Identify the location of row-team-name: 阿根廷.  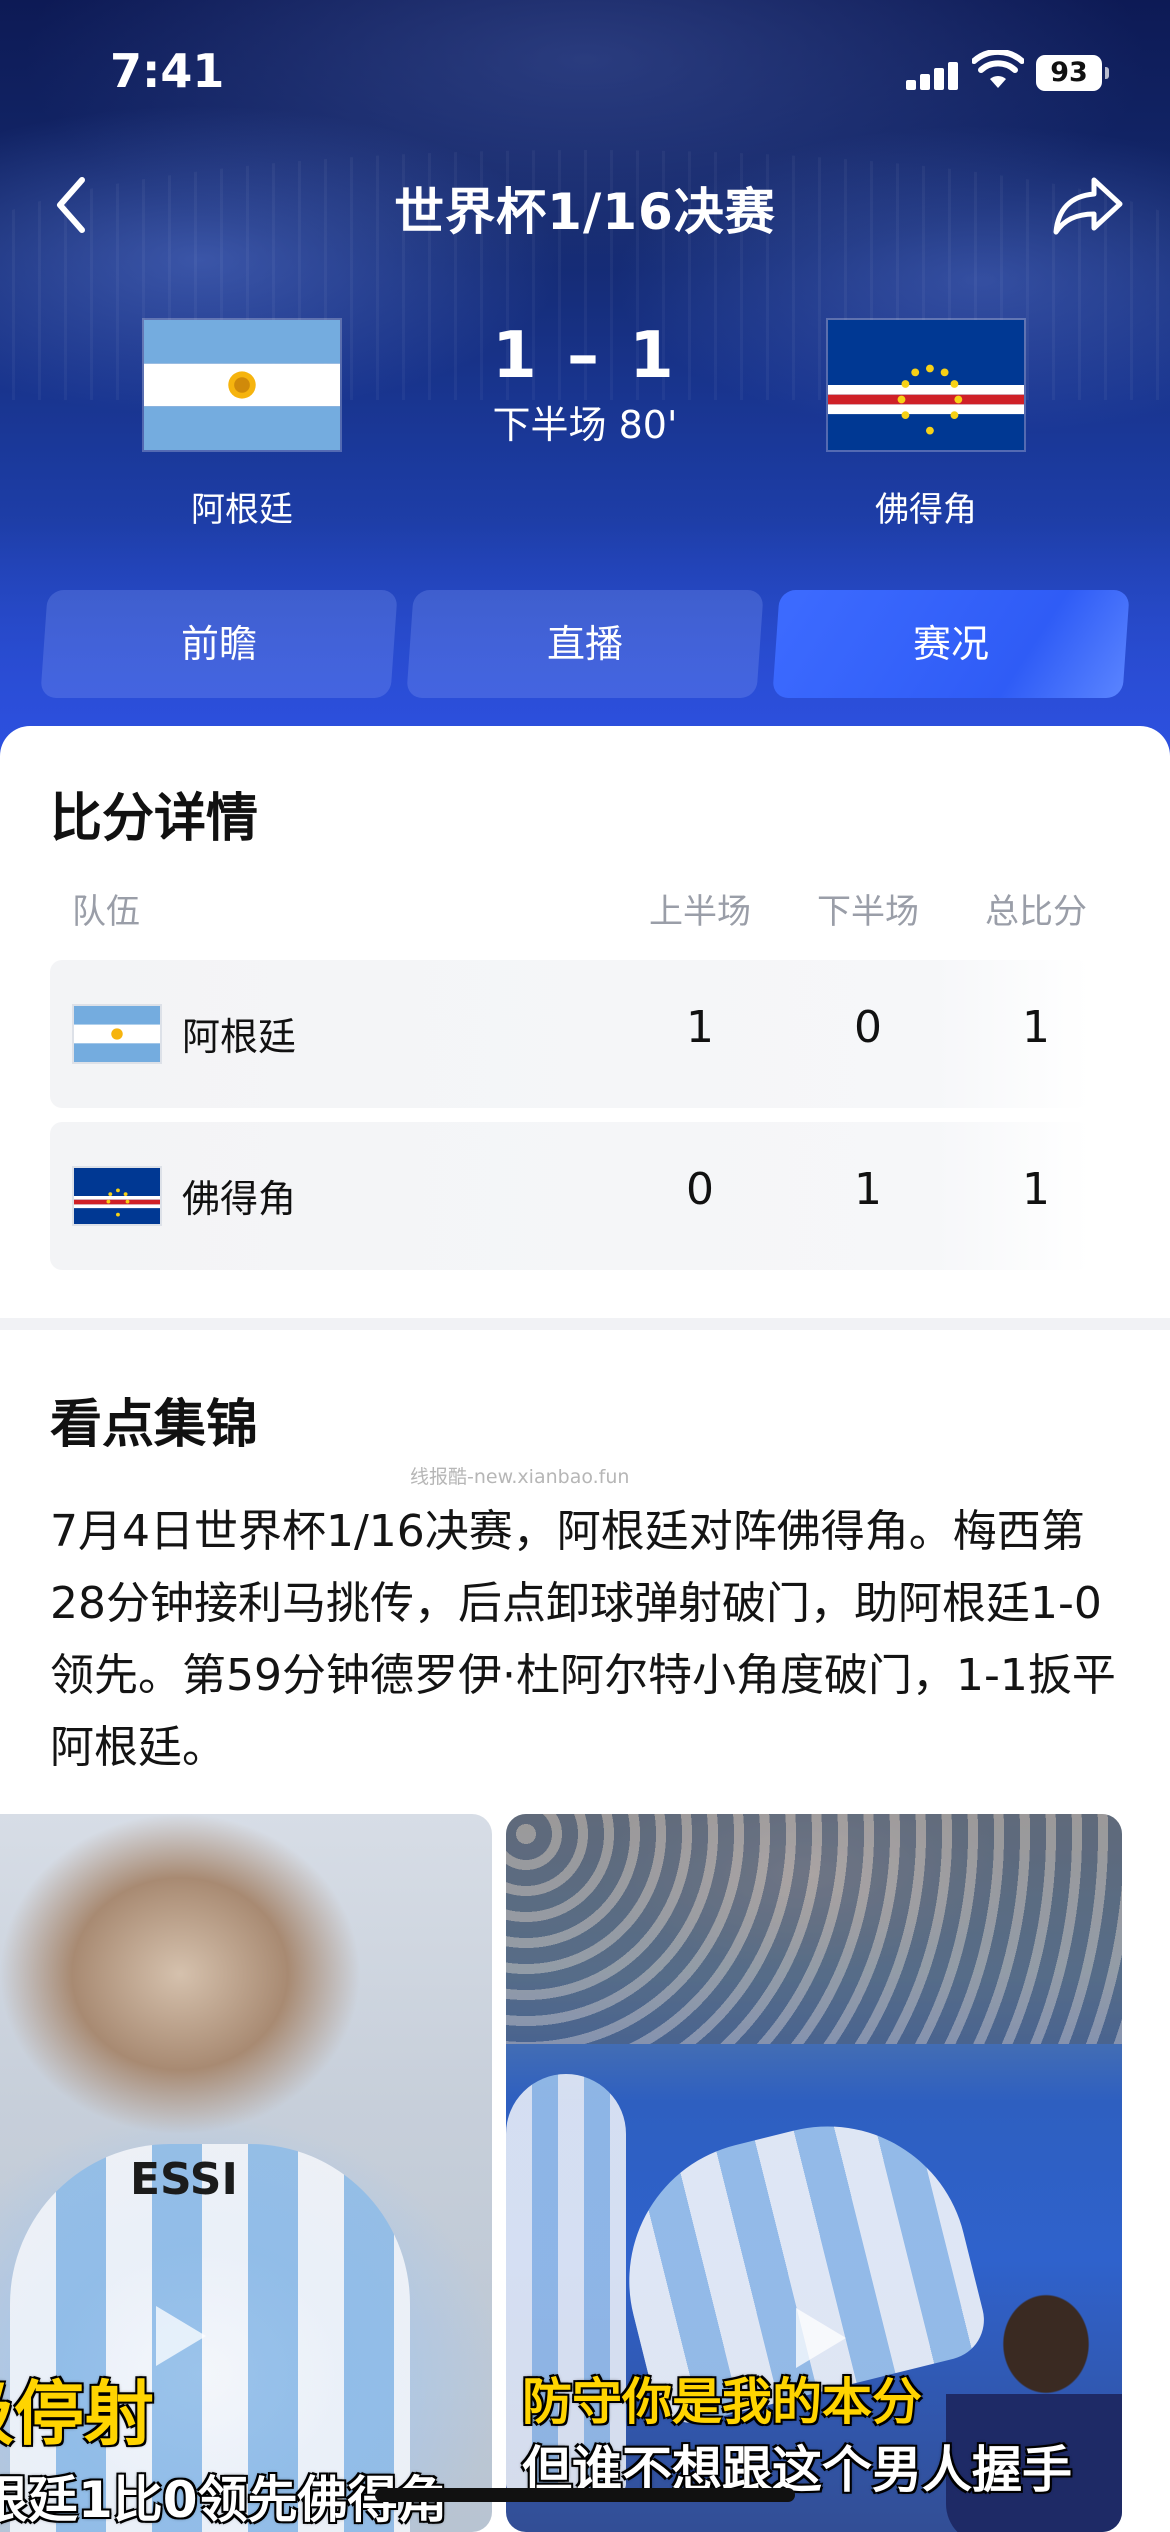
(239, 1037).